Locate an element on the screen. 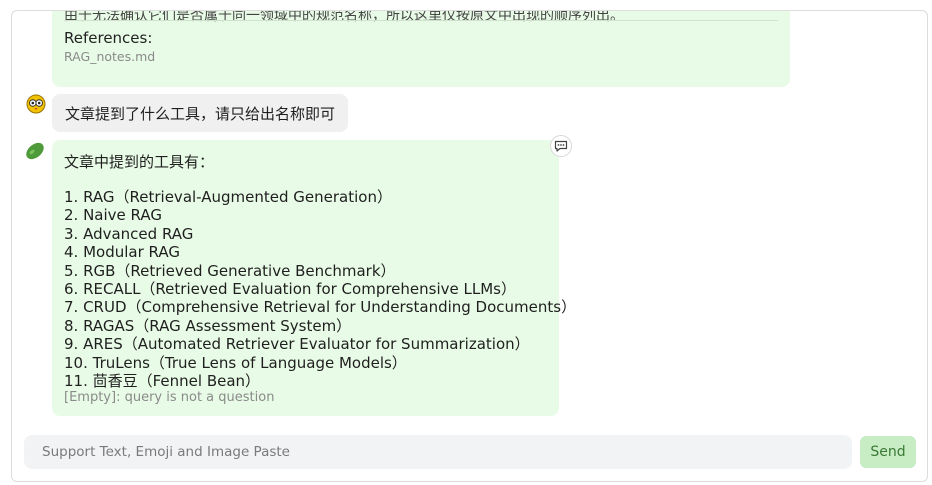 This screenshot has width=932, height=485. list-item: 1. RAG（Retrieval-Augmented Generation） is located at coordinates (228, 197).